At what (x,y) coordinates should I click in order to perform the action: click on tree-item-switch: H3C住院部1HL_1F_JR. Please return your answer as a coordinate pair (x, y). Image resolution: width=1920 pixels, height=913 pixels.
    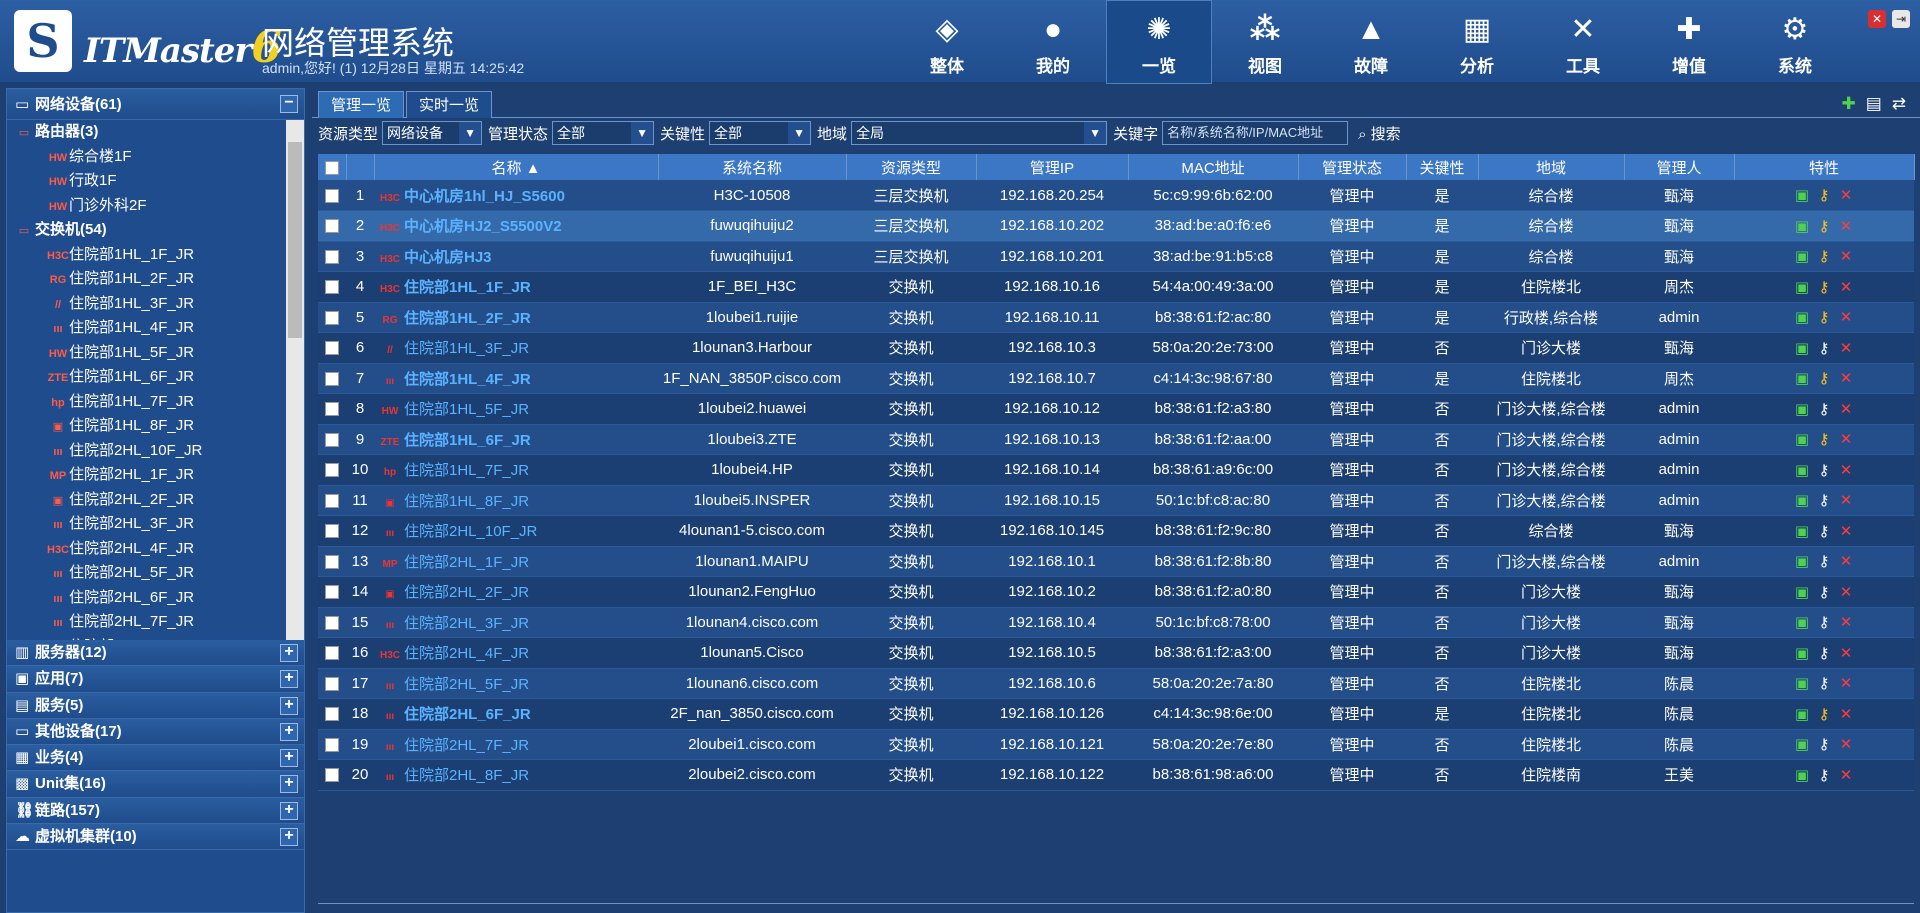
    Looking at the image, I should click on (155, 255).